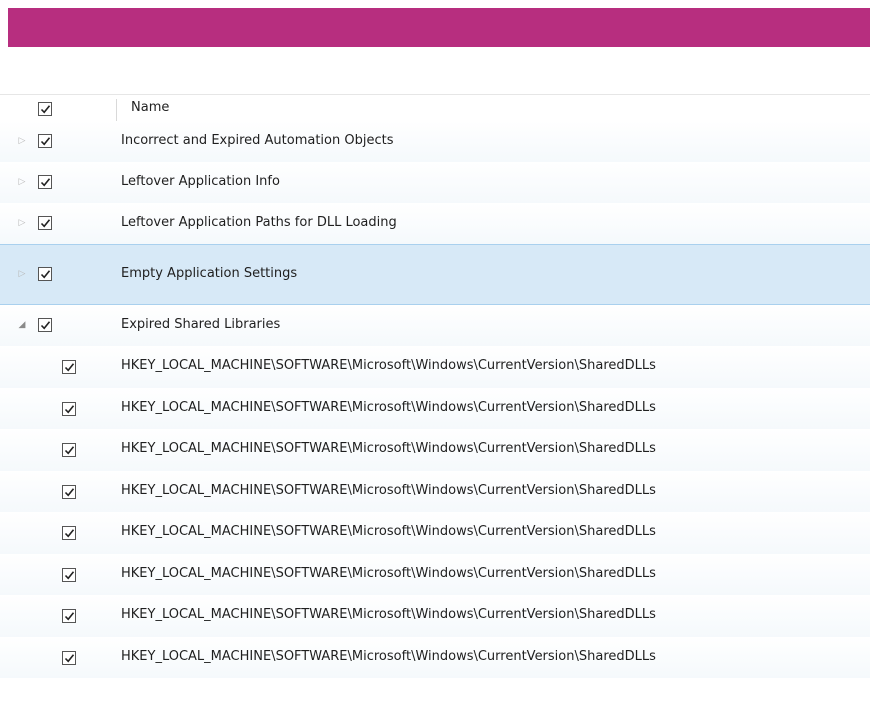 The width and height of the screenshot is (870, 716). What do you see at coordinates (257, 140) in the screenshot?
I see `tree-item-label: Incorrect and Expired Automation Objects` at bounding box center [257, 140].